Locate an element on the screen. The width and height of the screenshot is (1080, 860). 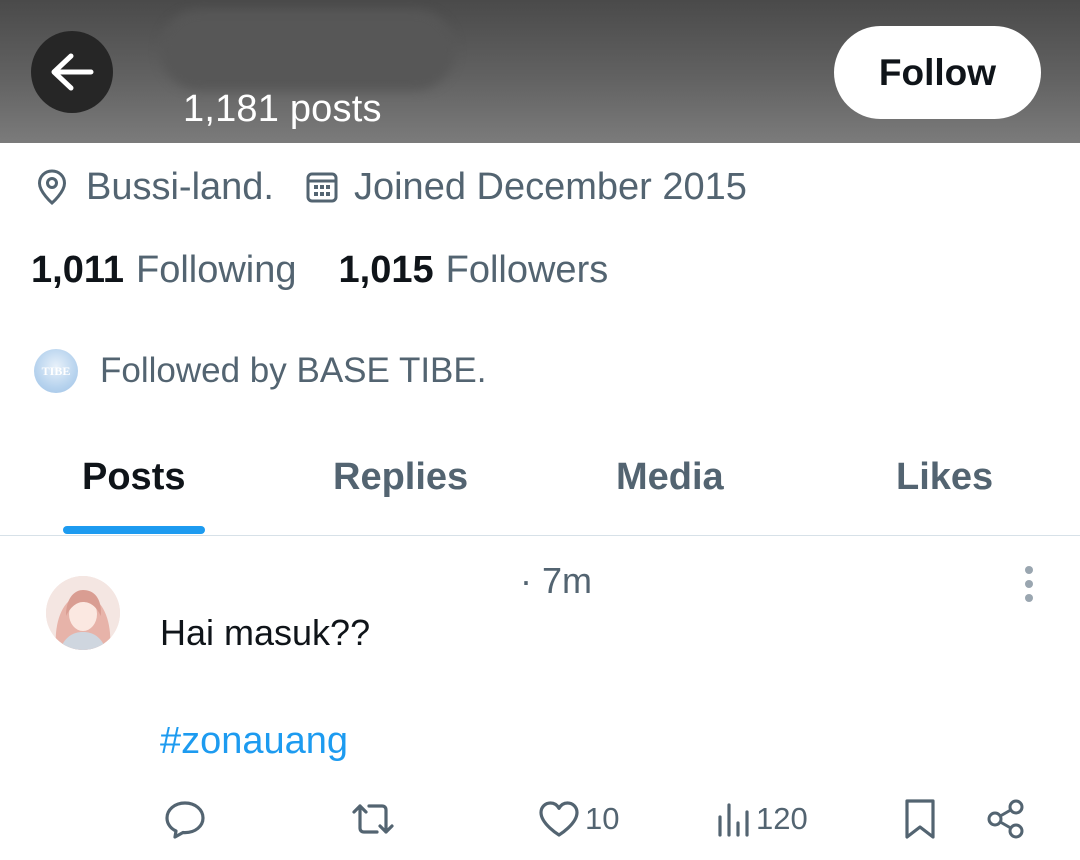
following-label: Following is located at coordinates (216, 269).